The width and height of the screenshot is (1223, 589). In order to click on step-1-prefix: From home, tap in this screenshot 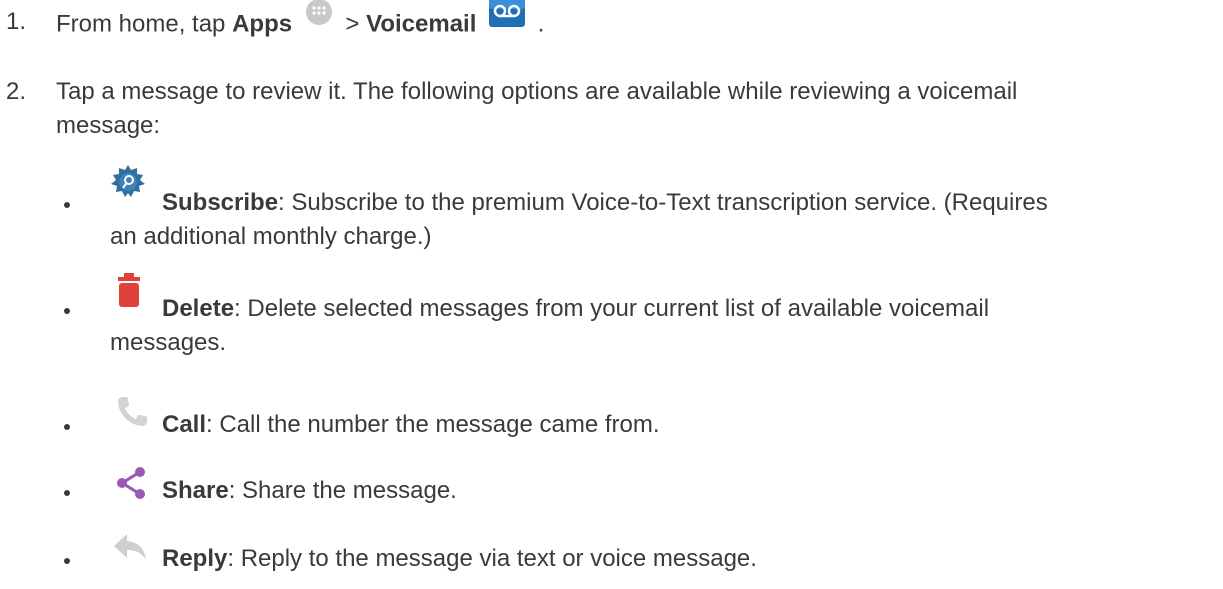, I will do `click(141, 24)`.